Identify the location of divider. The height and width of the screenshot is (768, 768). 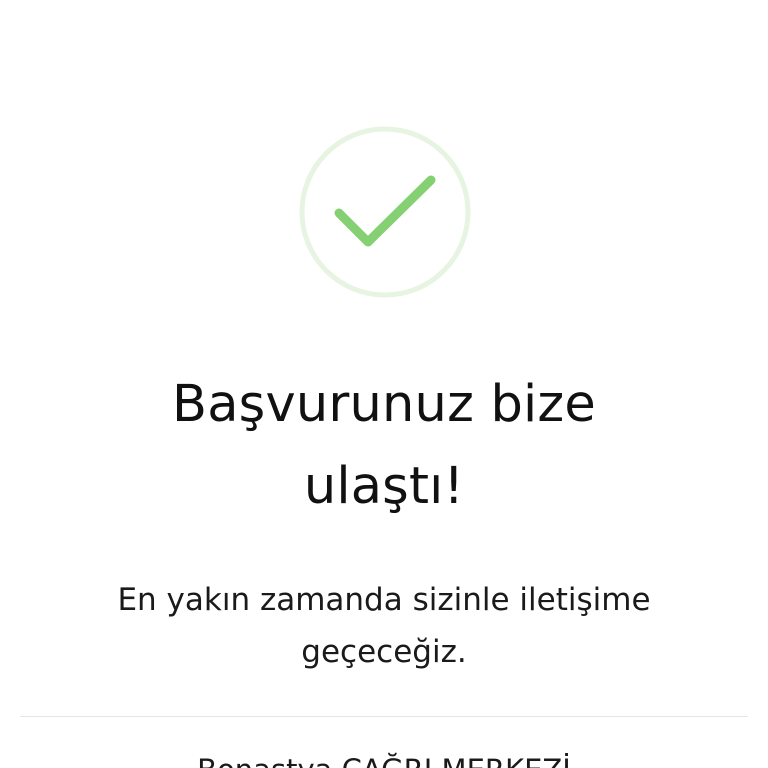
(384, 716).